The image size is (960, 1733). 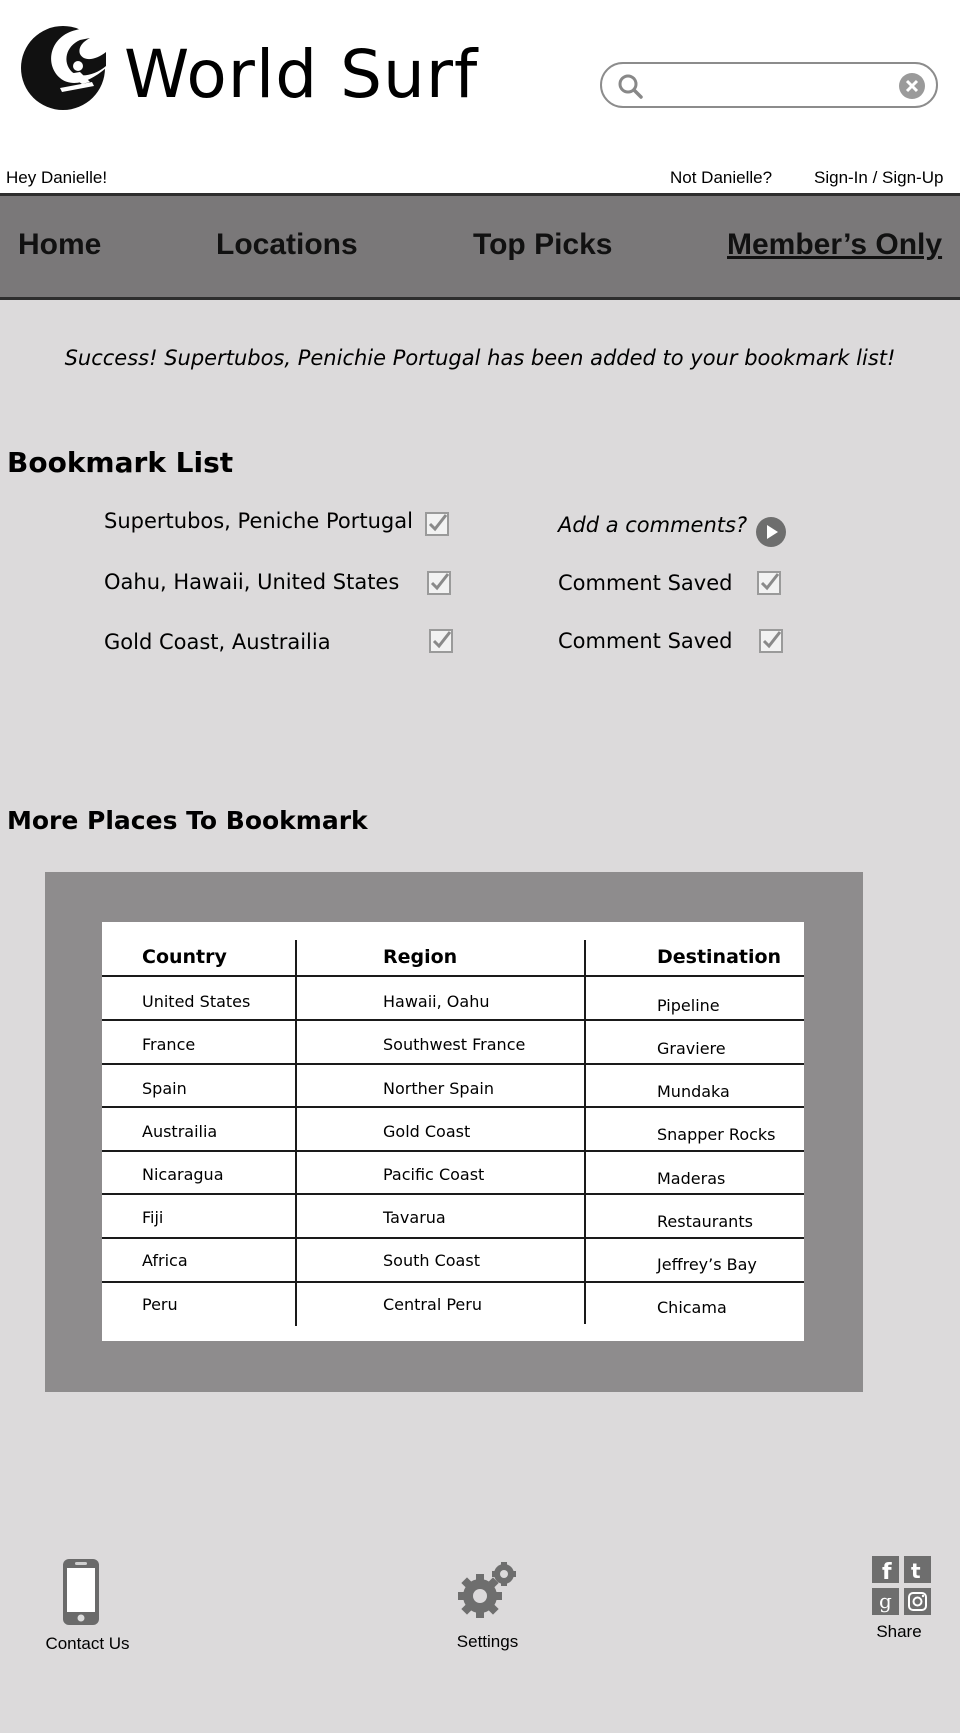 What do you see at coordinates (217, 642) in the screenshot?
I see `bookmark-place: Gold Coast, Austrailia` at bounding box center [217, 642].